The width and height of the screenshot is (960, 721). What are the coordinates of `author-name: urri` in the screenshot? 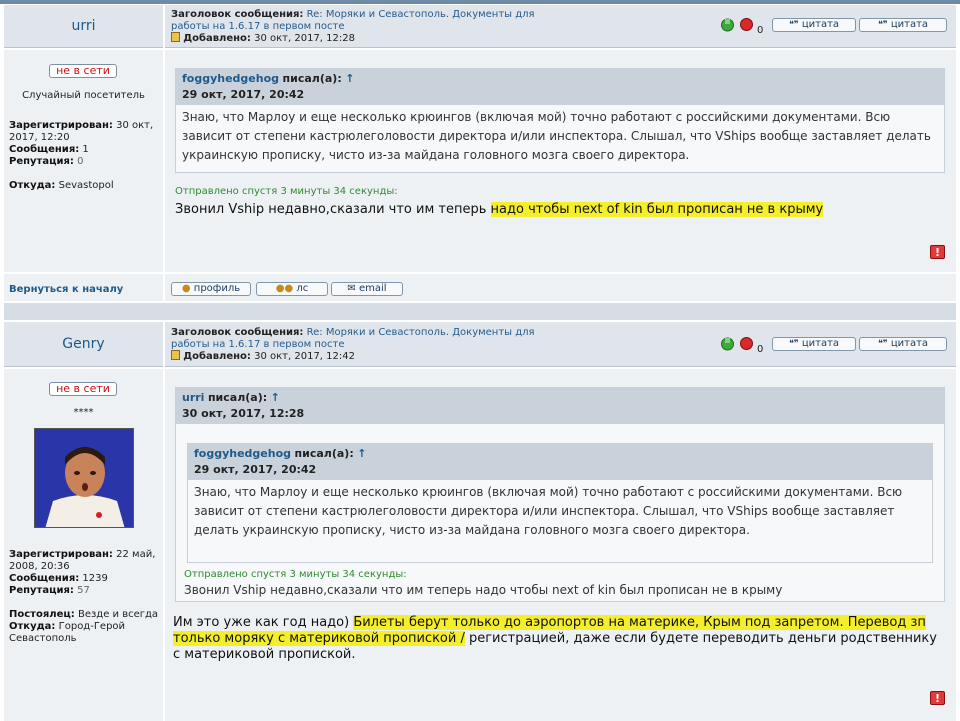 It's located at (83, 26).